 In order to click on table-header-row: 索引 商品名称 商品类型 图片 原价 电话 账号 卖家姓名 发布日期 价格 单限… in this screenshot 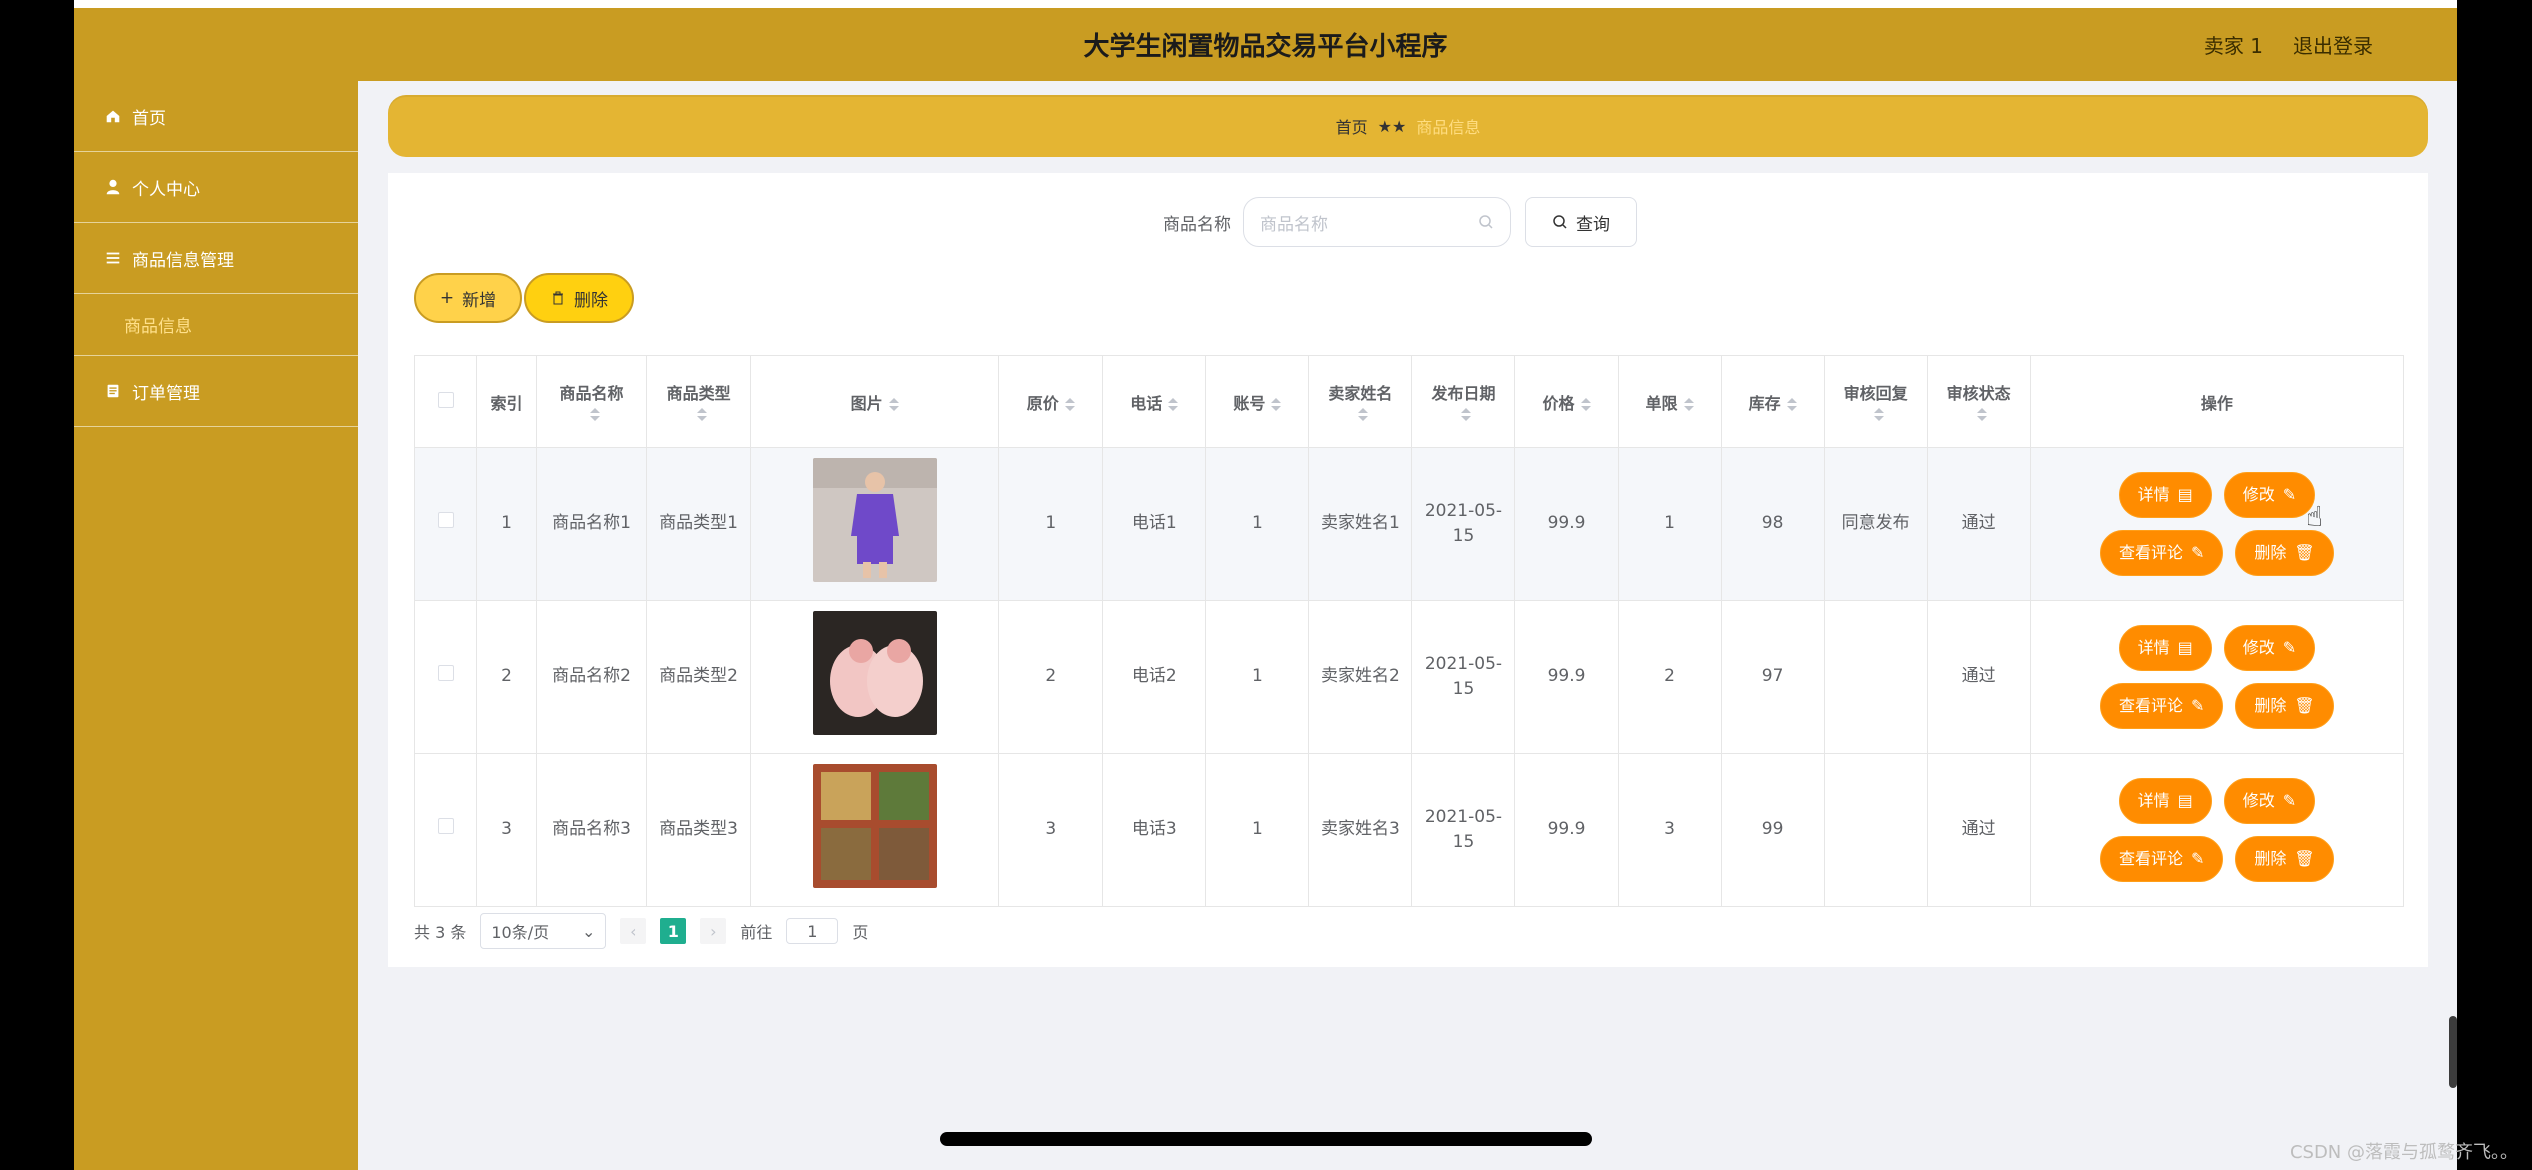, I will do `click(1409, 401)`.